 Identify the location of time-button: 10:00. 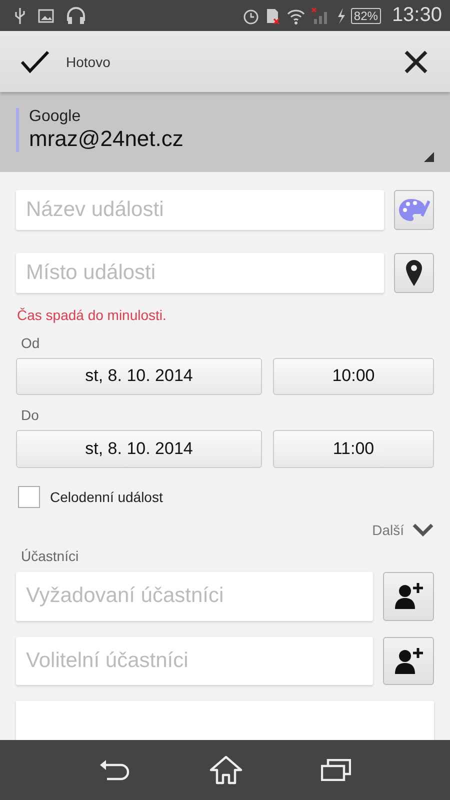
(353, 377).